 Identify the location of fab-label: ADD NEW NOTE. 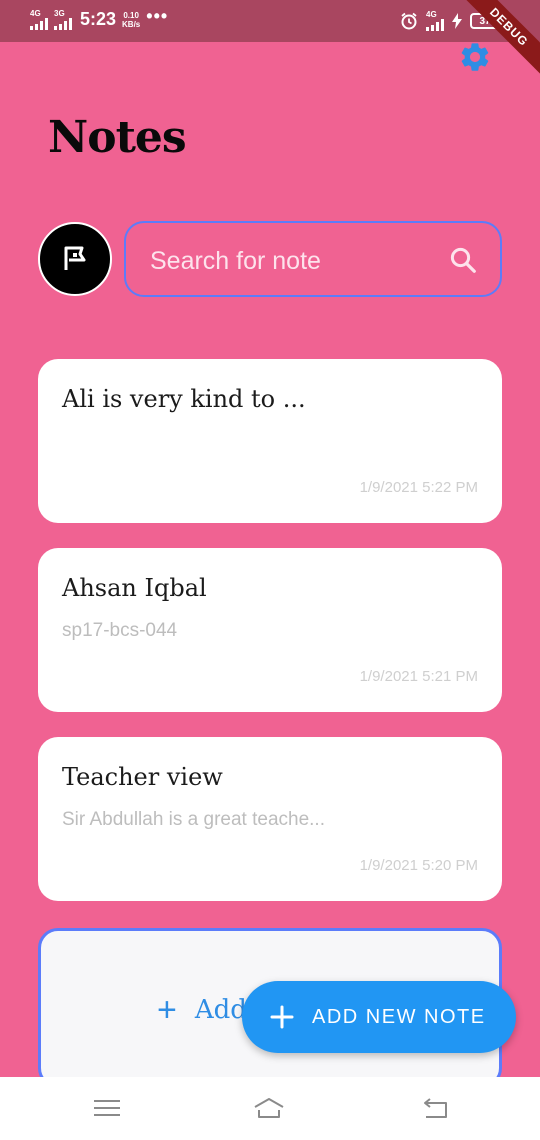
(399, 1016).